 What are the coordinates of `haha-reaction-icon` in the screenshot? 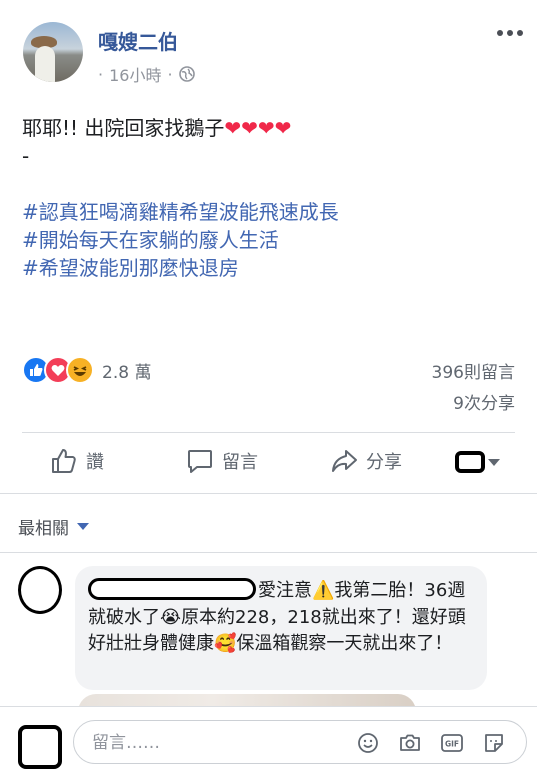 It's located at (80, 370).